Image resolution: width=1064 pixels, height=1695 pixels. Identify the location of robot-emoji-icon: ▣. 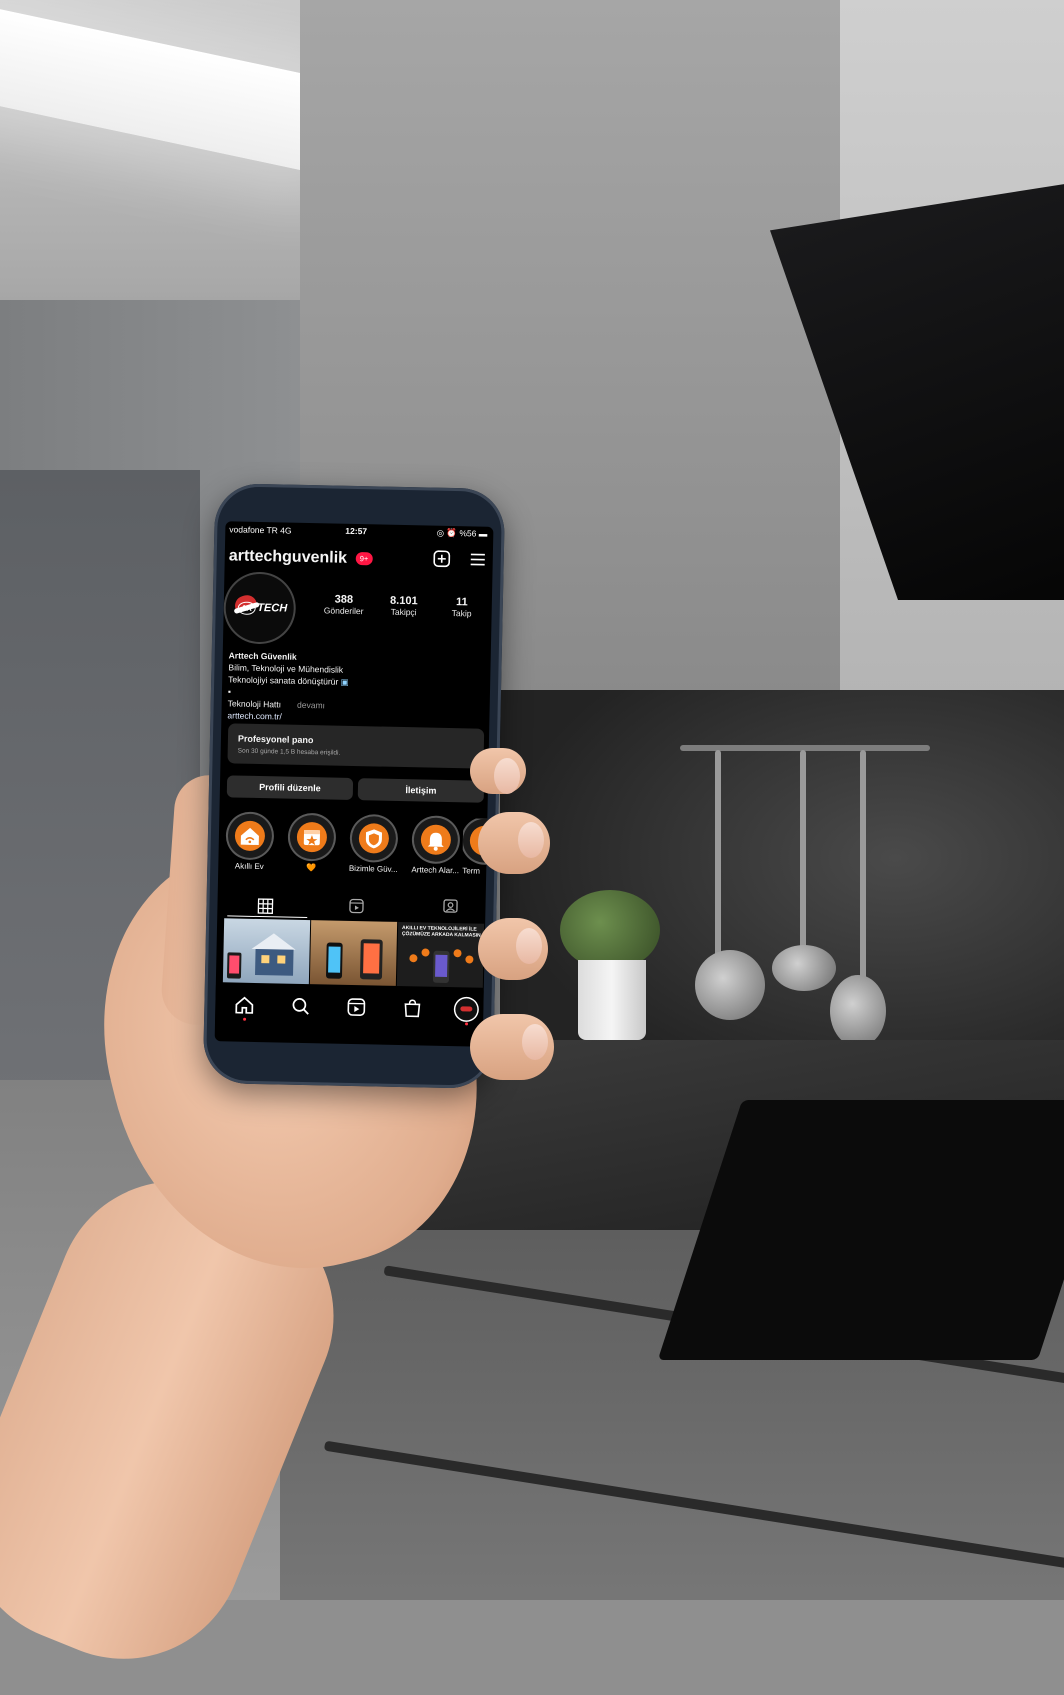
(345, 682).